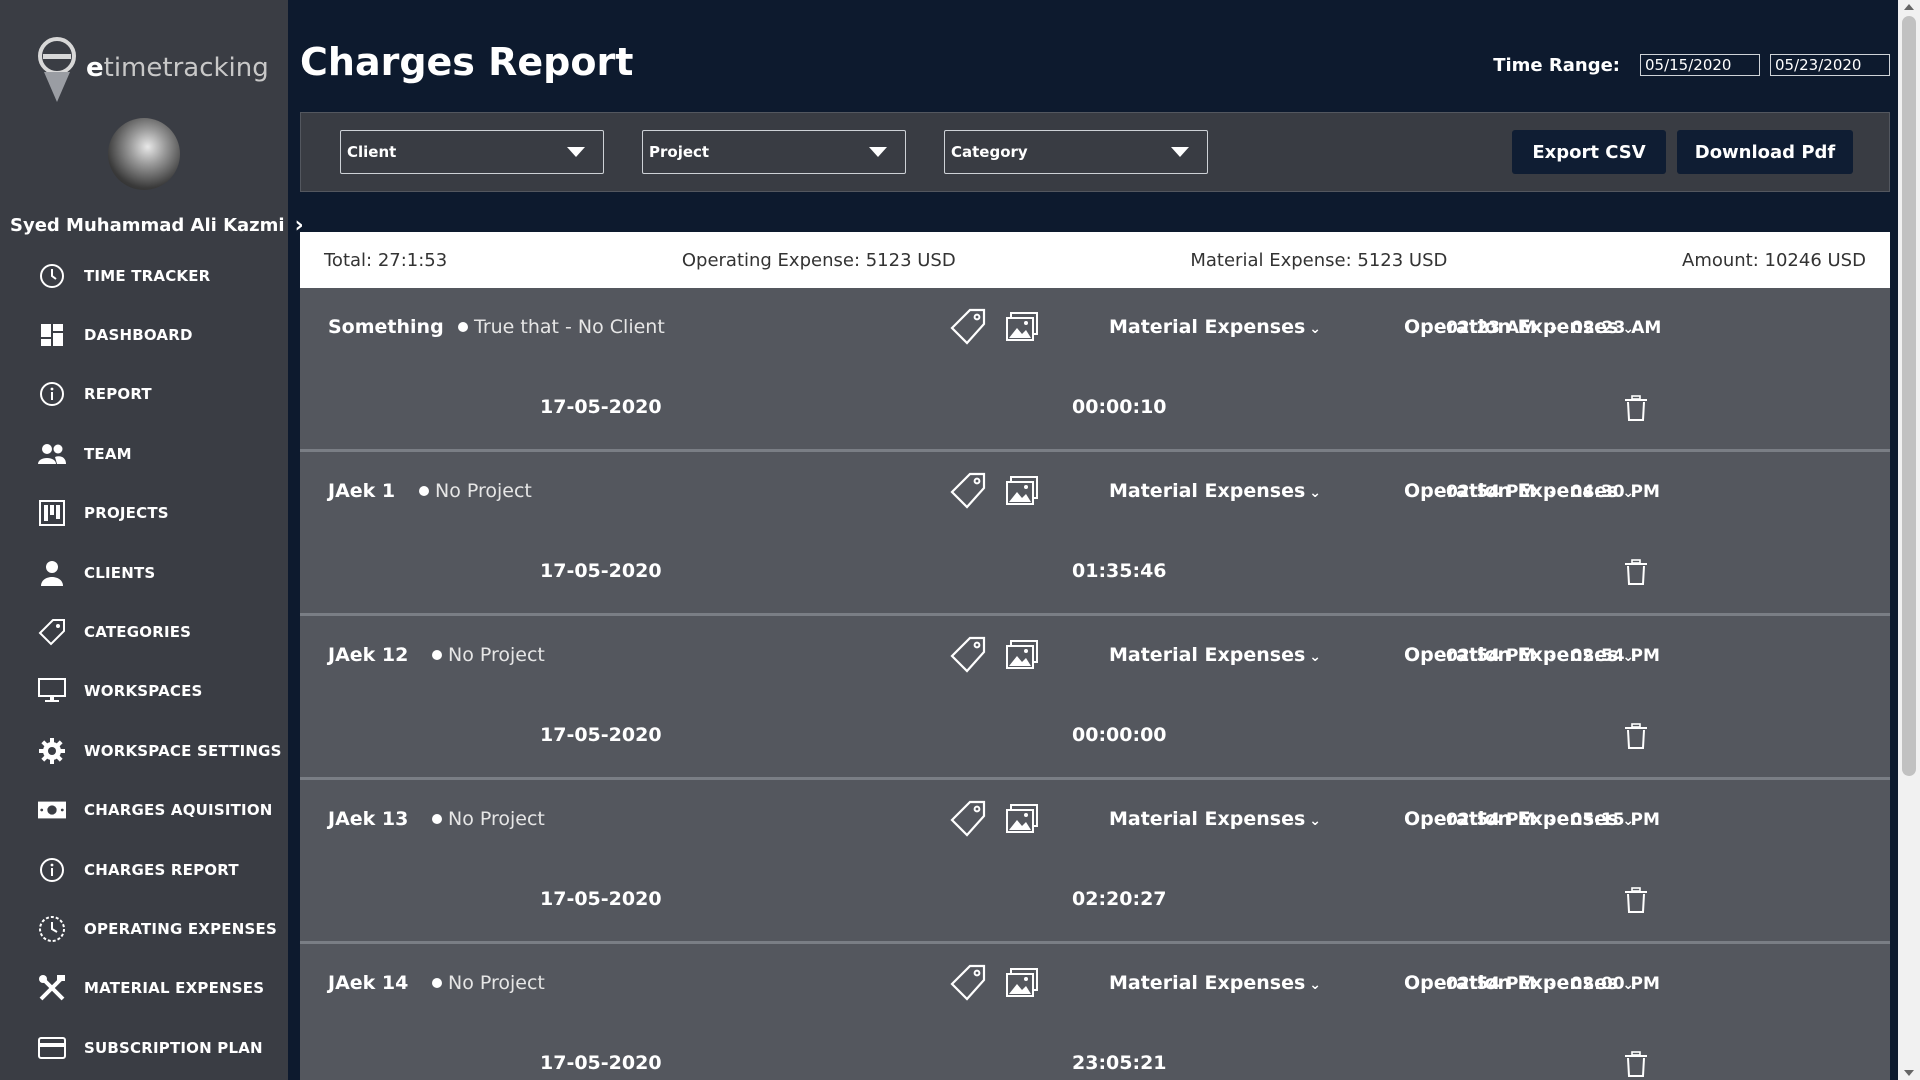 The height and width of the screenshot is (1080, 1920). I want to click on nav-item-charges-report: CHARGES REPORT, so click(144, 869).